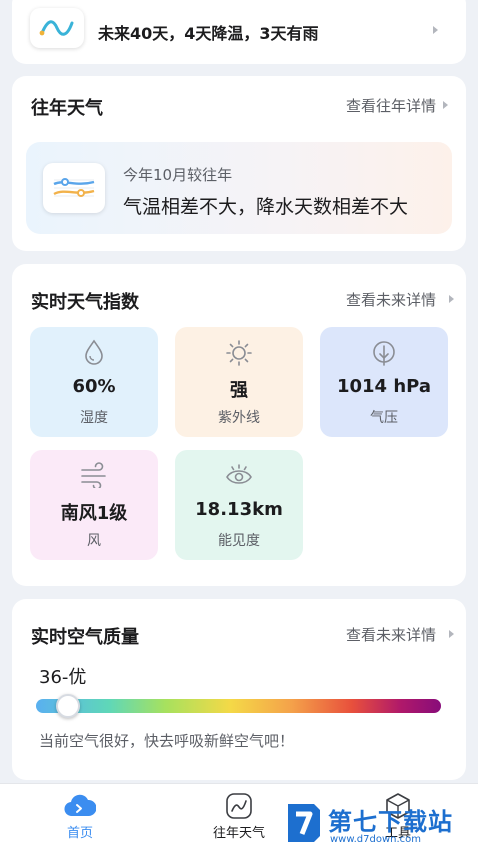 The height and width of the screenshot is (850, 478). What do you see at coordinates (238, 706) in the screenshot?
I see `aqi-scale-bar` at bounding box center [238, 706].